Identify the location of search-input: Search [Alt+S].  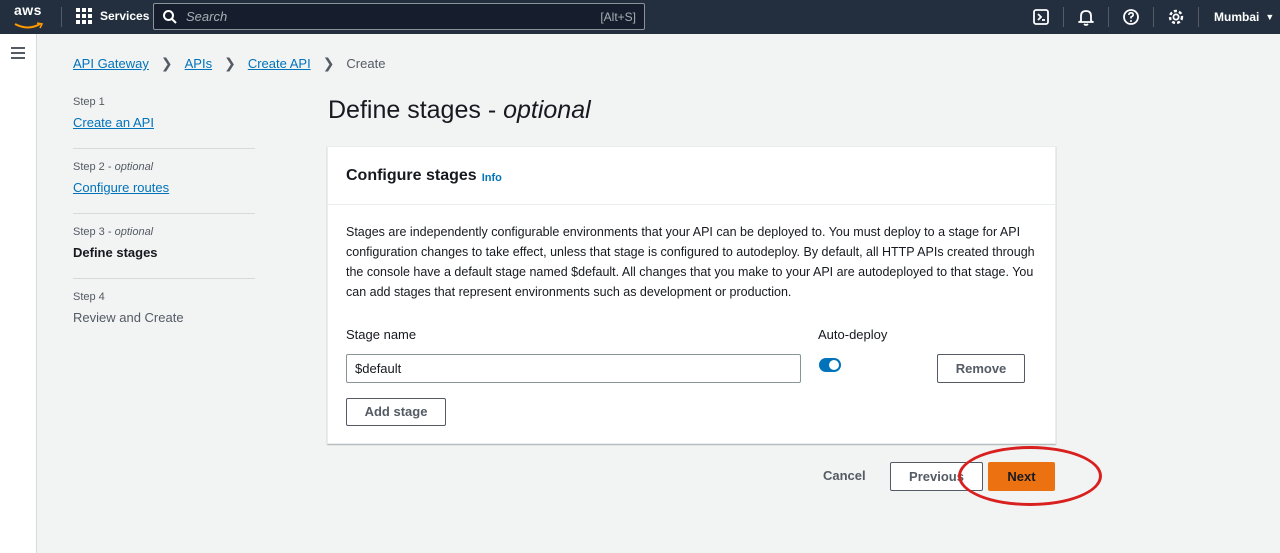
(399, 16).